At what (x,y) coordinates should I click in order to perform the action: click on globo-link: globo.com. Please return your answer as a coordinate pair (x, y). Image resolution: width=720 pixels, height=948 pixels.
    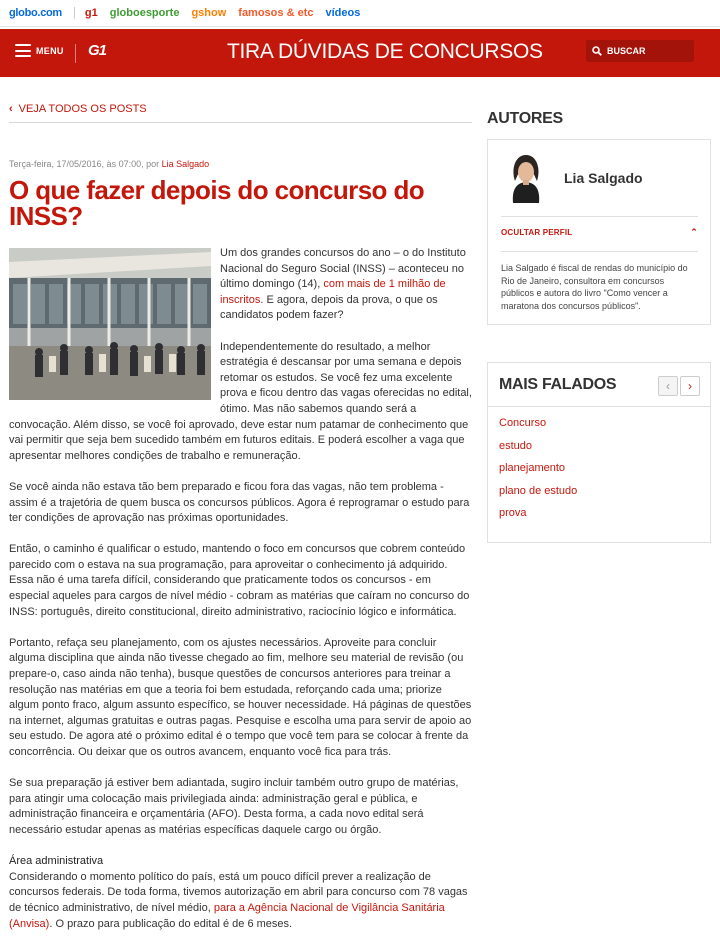
    Looking at the image, I should click on (35, 13).